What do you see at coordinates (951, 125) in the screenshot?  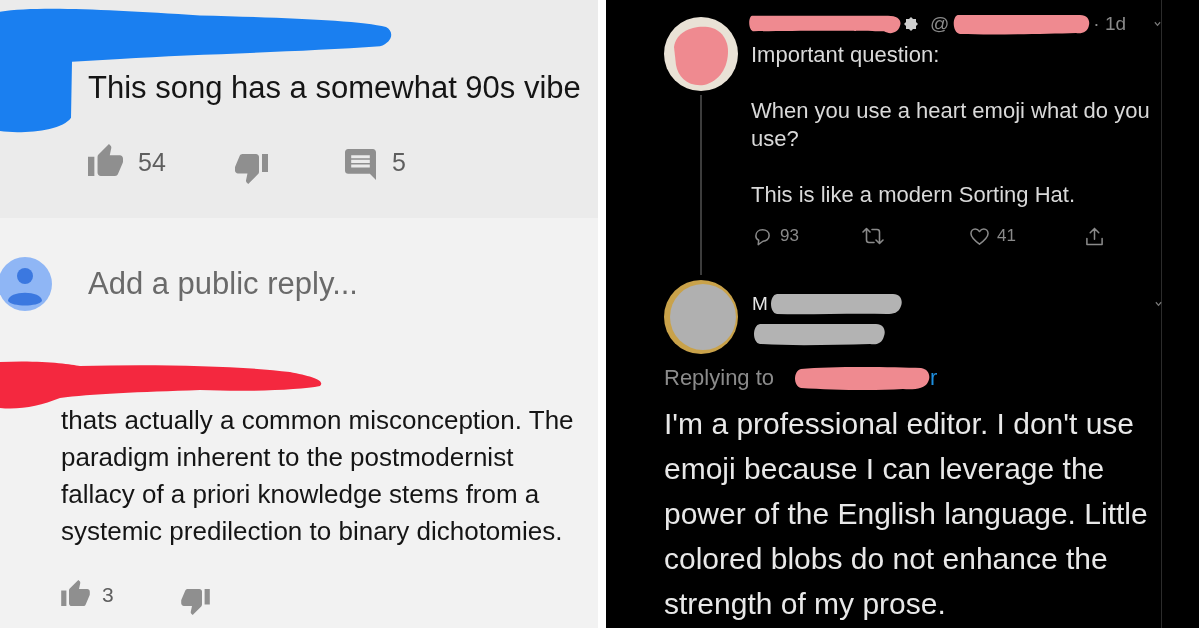 I see `tweet-text: When you use a heart emoji what do you use?` at bounding box center [951, 125].